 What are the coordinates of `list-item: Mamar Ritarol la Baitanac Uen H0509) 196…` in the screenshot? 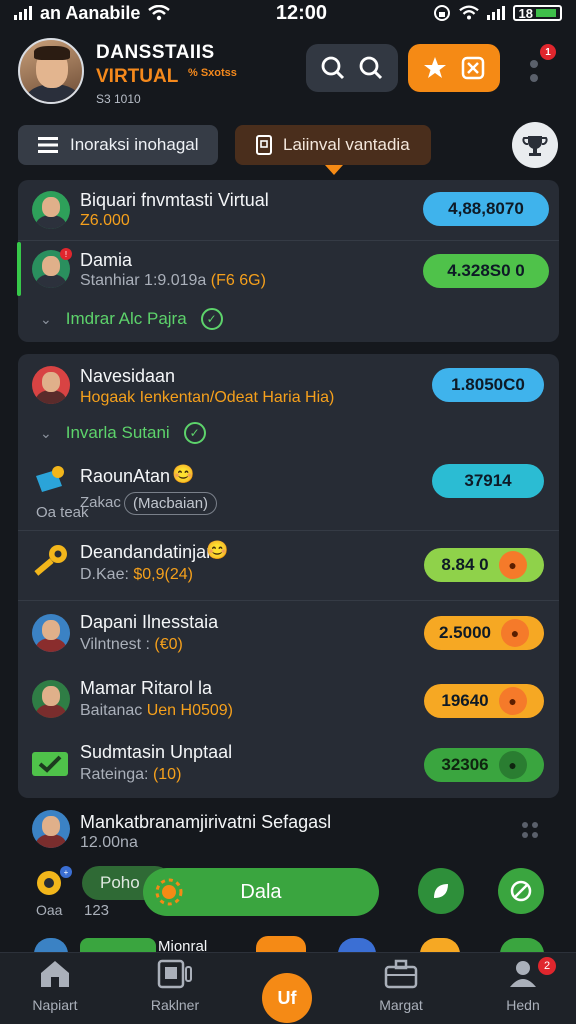 It's located at (288, 702).